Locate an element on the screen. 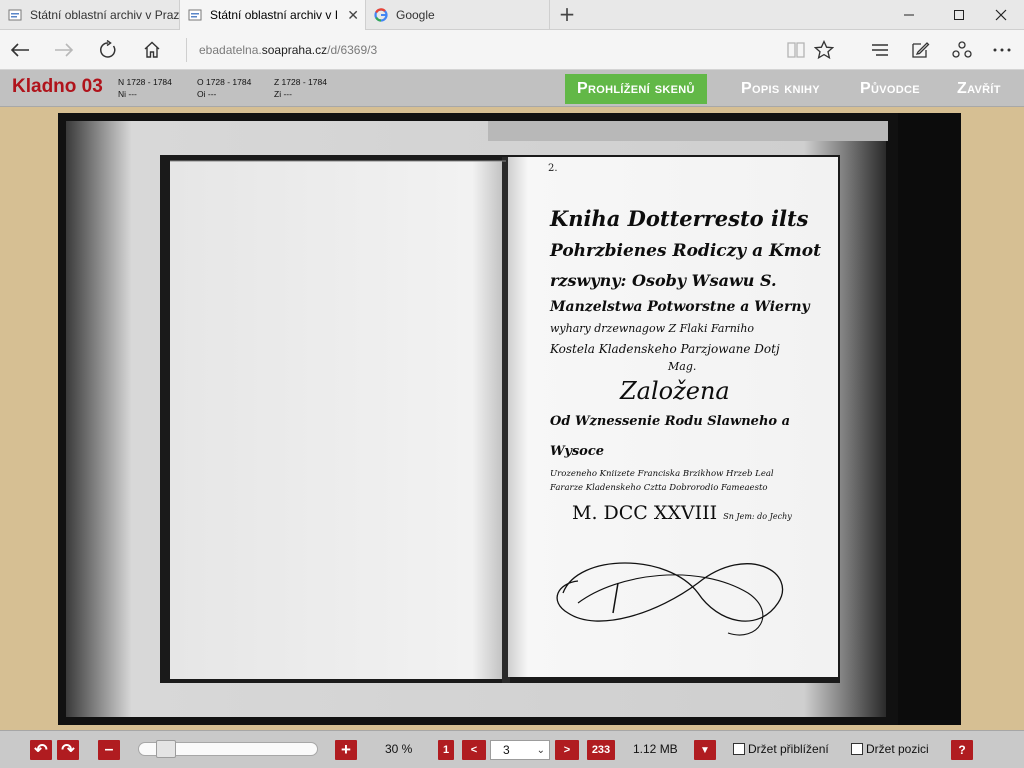 This screenshot has height=768, width=1024. star-icon is located at coordinates (824, 50).